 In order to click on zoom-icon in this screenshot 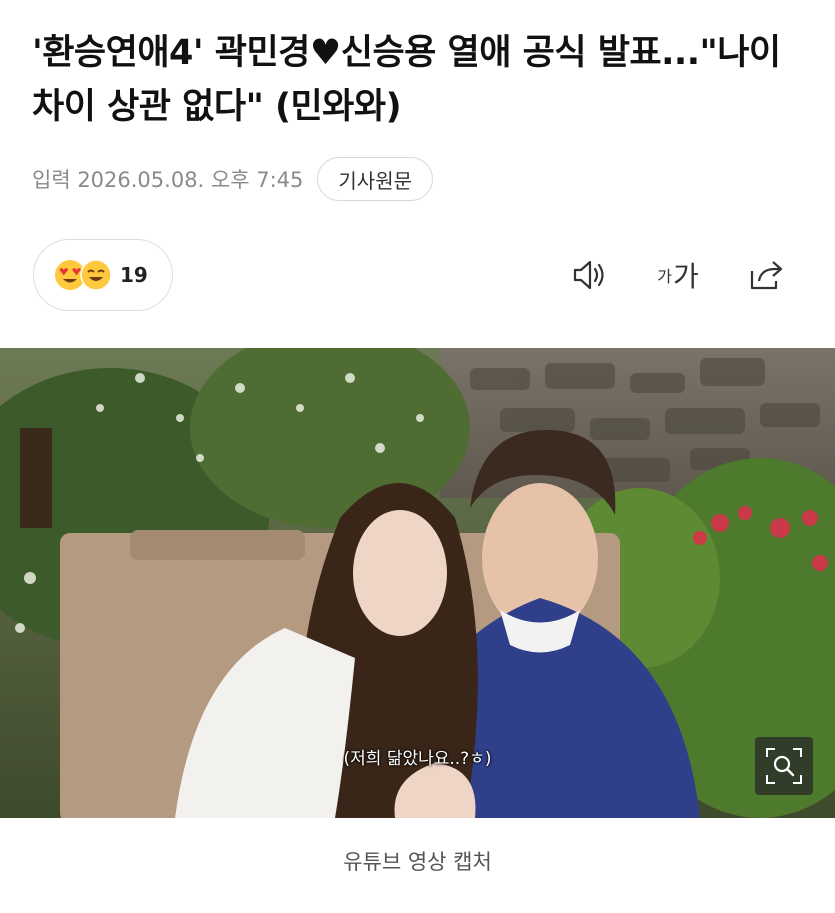, I will do `click(784, 766)`.